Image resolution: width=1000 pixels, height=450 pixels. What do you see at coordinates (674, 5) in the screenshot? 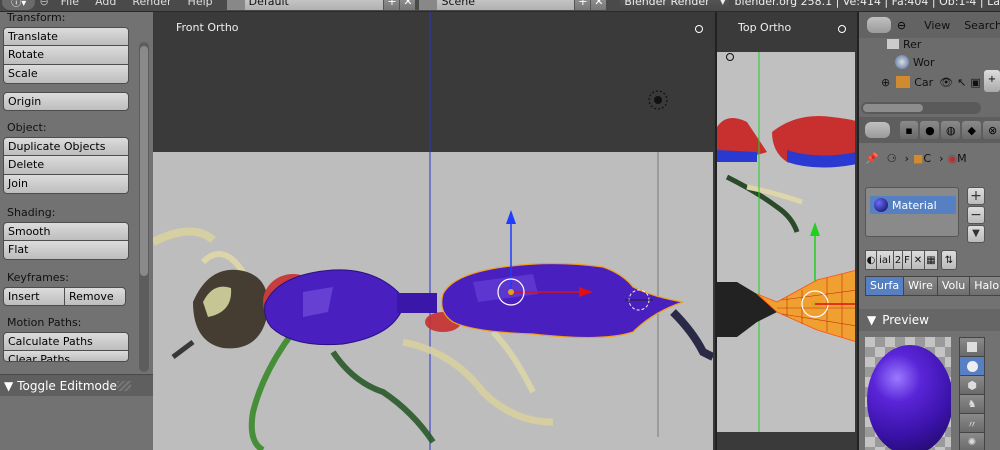
I see `render-engine-selector: Blender Render ▾` at bounding box center [674, 5].